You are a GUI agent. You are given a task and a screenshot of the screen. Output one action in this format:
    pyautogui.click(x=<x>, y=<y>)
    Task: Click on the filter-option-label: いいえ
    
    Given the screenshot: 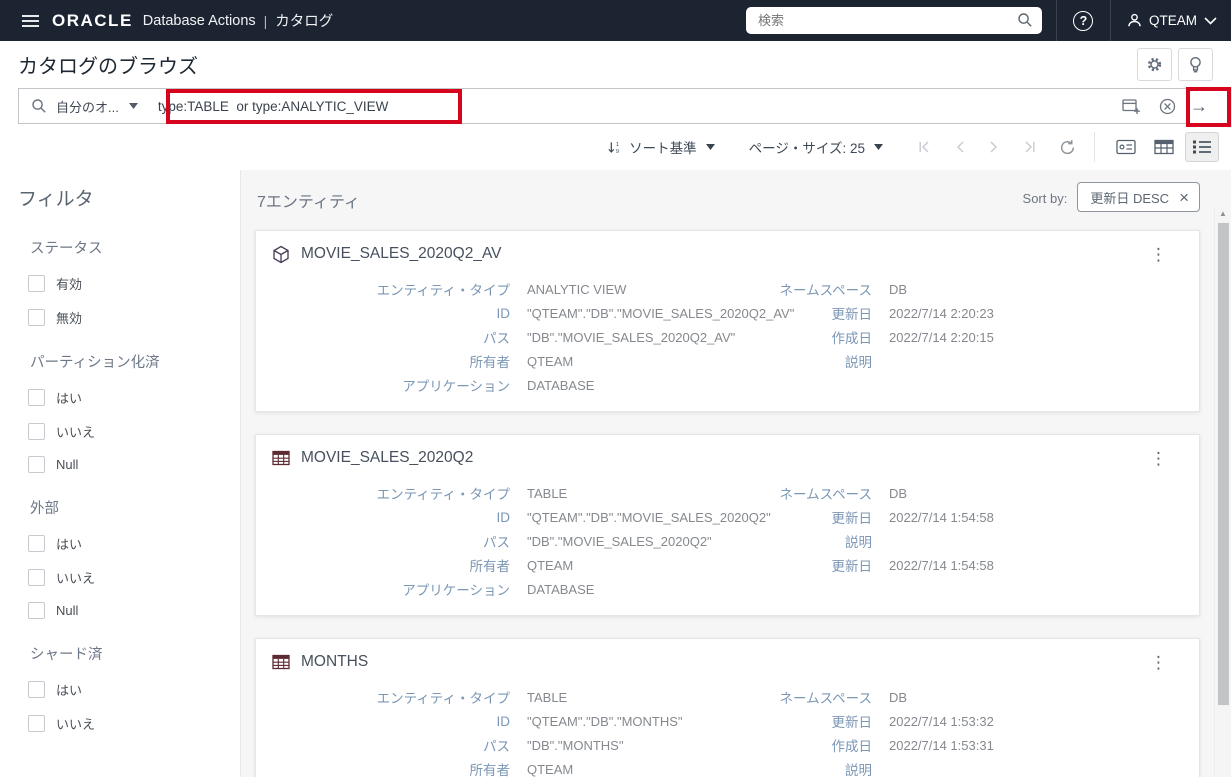 What is the action you would take?
    pyautogui.click(x=76, y=578)
    